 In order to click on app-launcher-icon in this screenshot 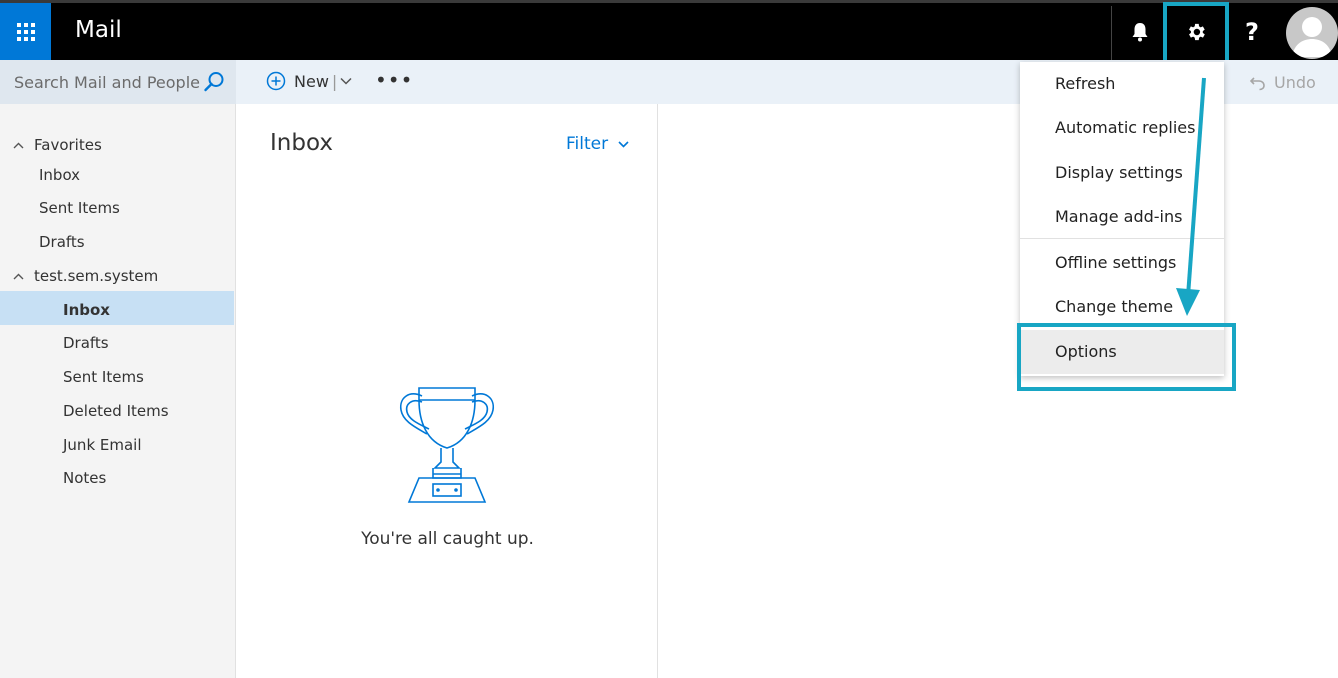, I will do `click(25, 31)`.